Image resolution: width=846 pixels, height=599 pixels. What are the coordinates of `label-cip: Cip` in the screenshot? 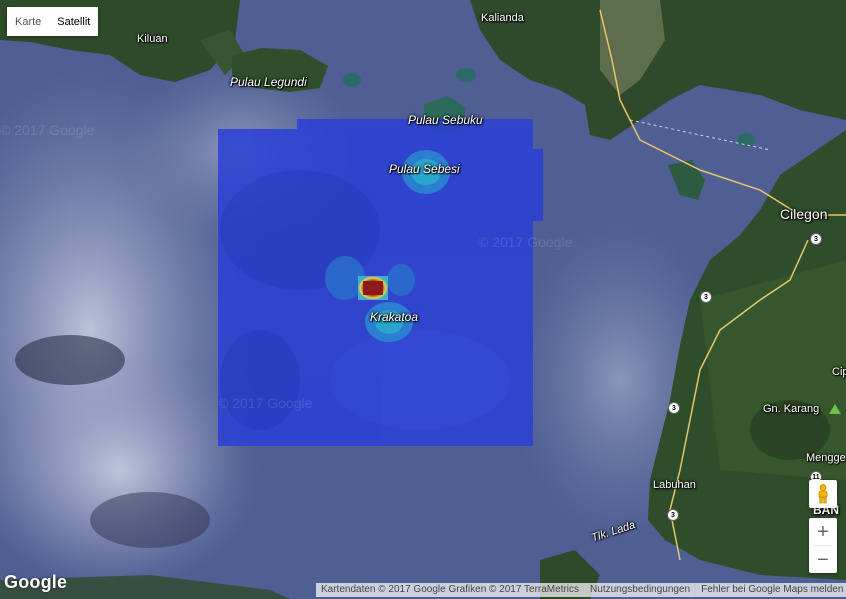 It's located at (839, 372).